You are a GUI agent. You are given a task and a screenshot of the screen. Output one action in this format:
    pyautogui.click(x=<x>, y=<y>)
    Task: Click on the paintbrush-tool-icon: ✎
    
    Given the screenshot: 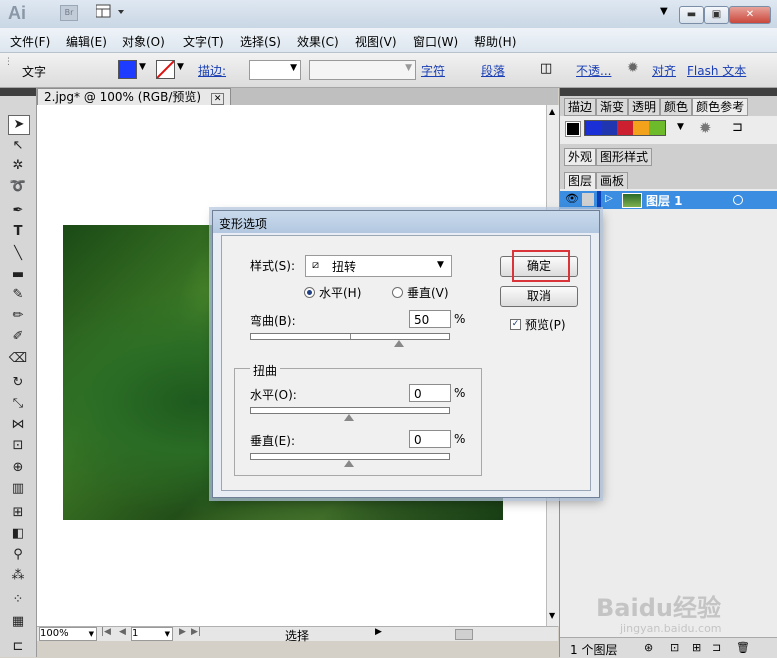 What is the action you would take?
    pyautogui.click(x=18, y=295)
    